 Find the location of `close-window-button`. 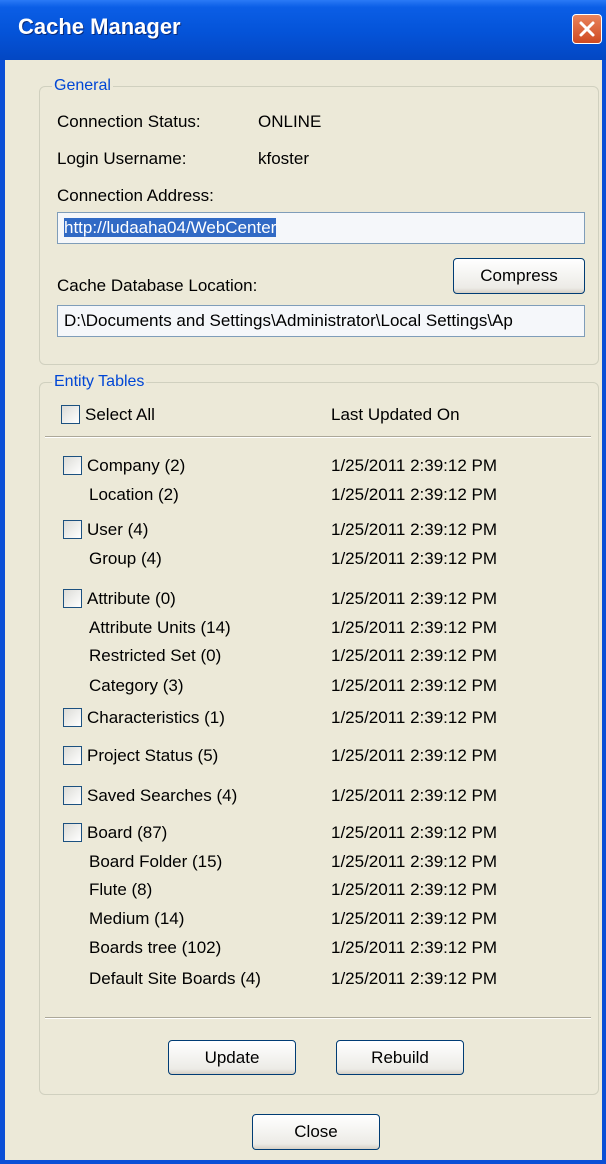

close-window-button is located at coordinates (587, 29).